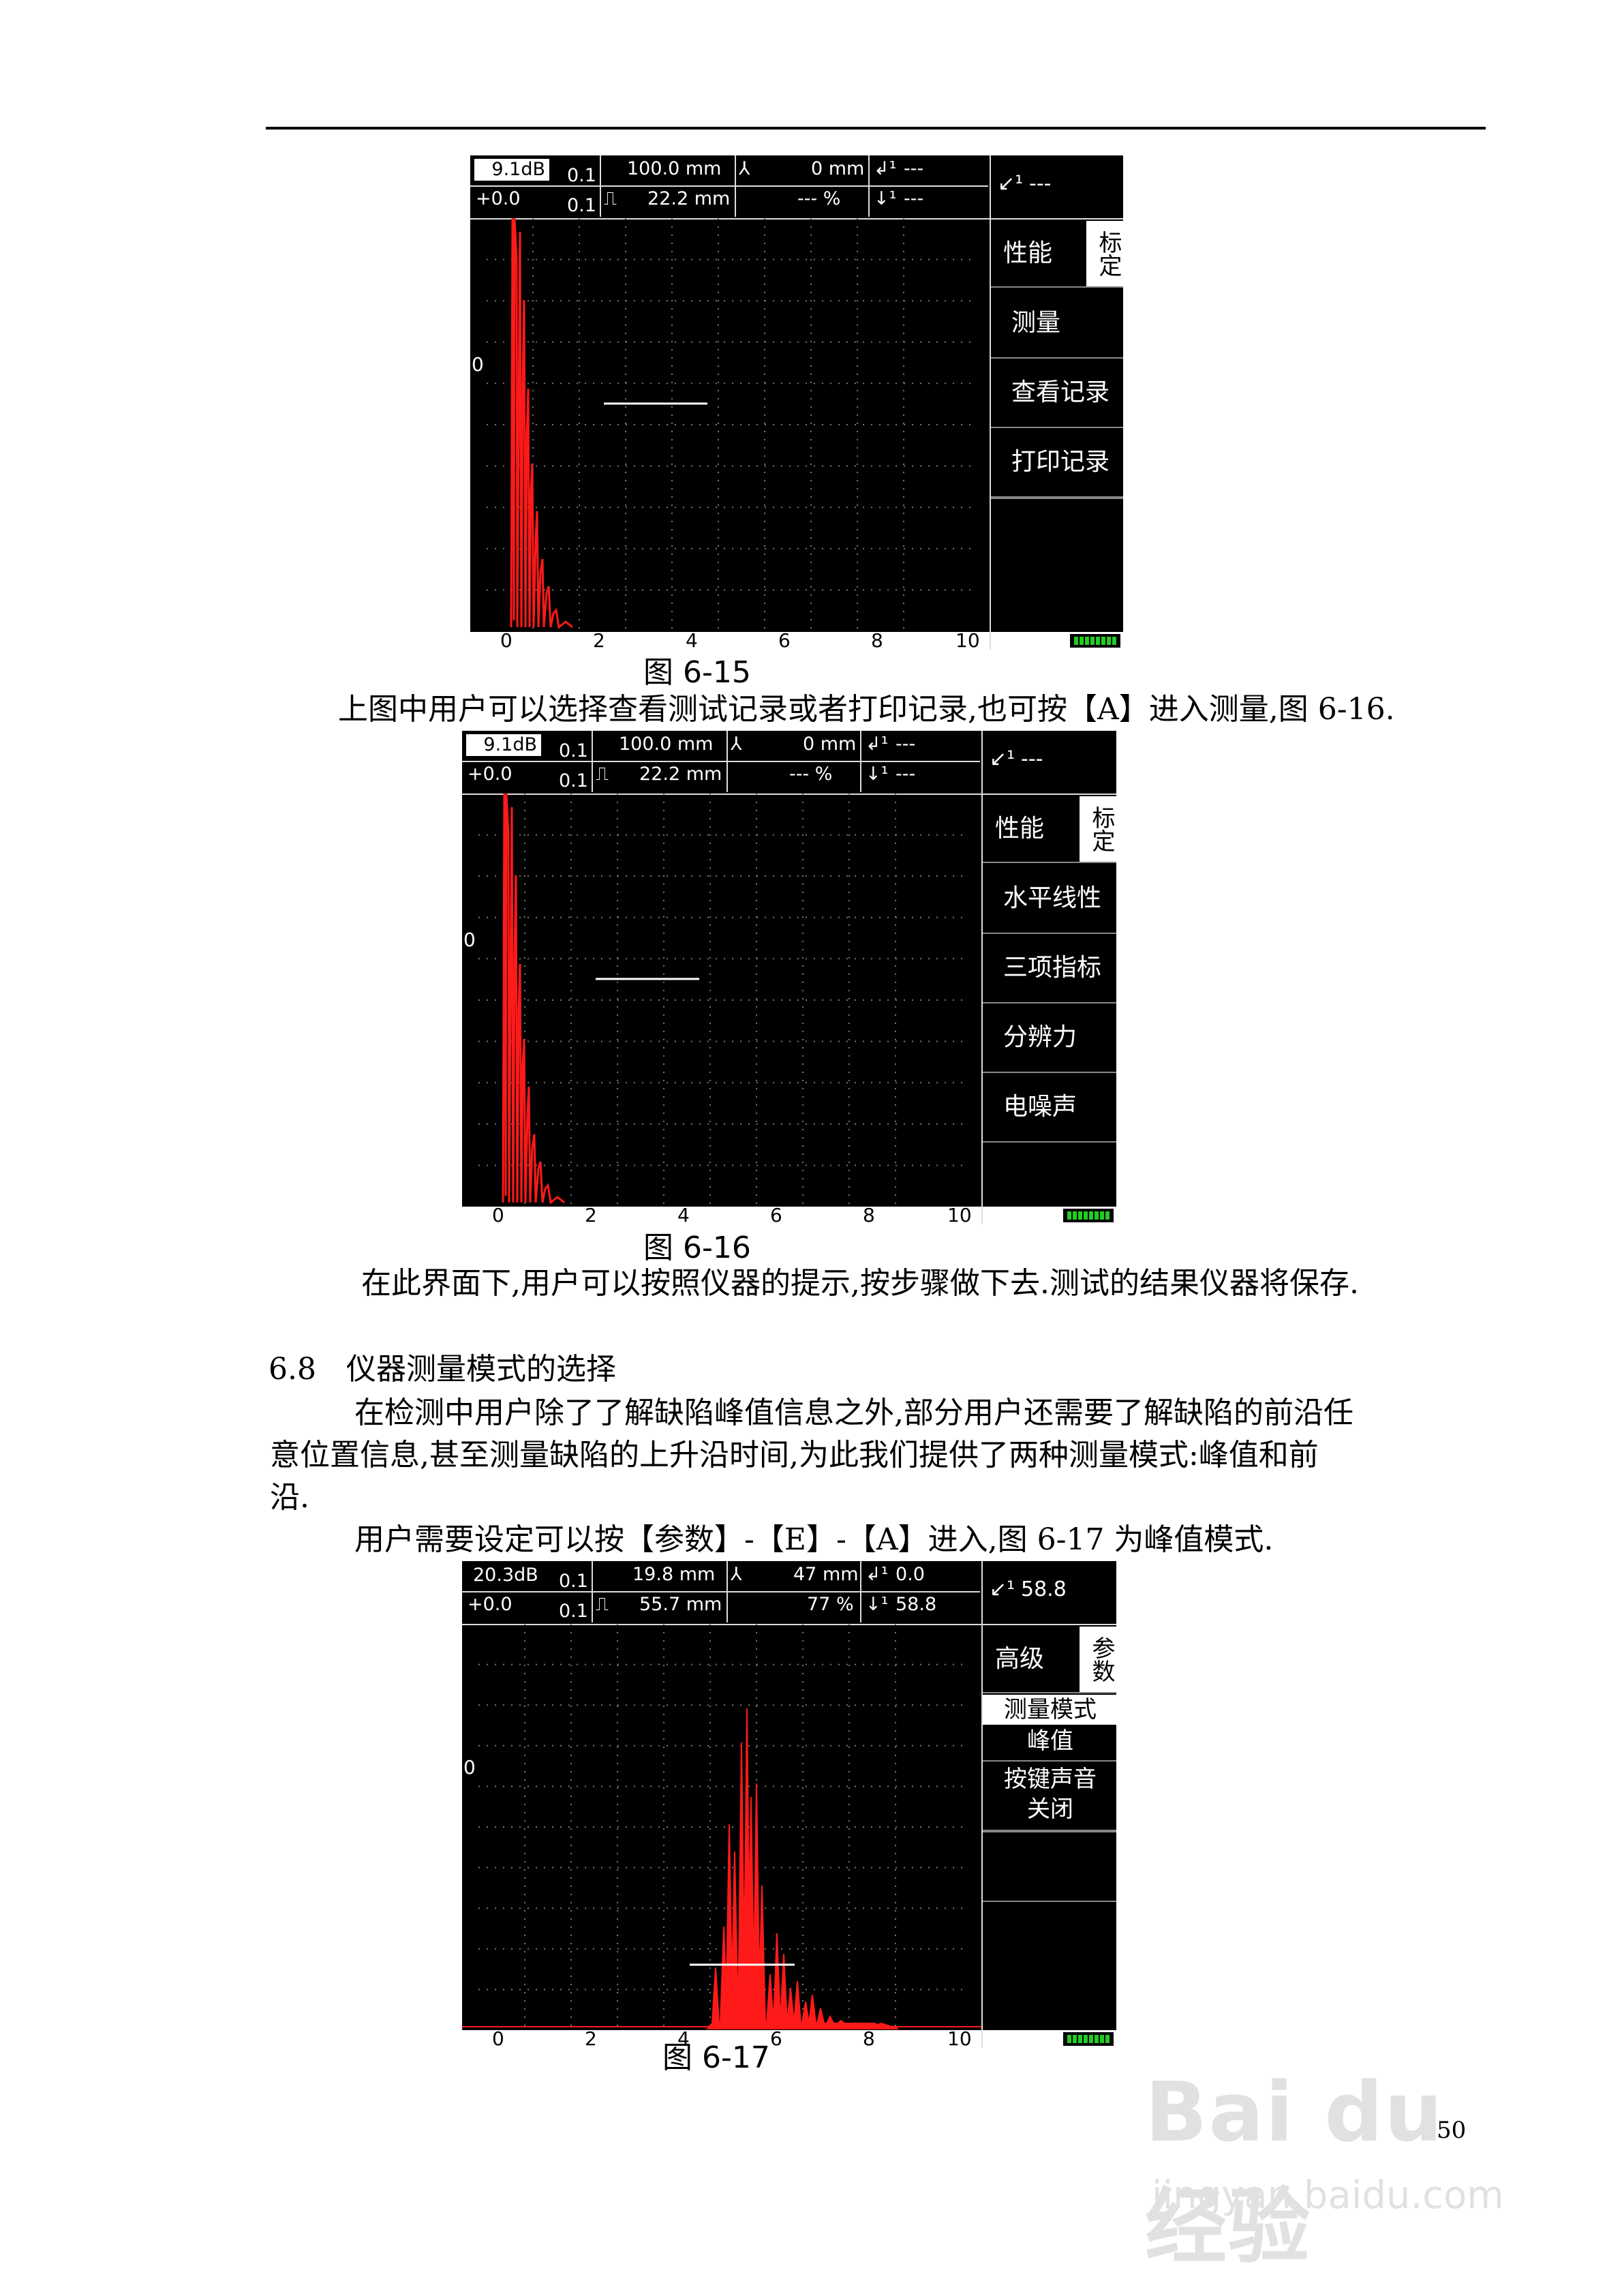  I want to click on caption-fig-6-17: 图 6-17, so click(716, 2057).